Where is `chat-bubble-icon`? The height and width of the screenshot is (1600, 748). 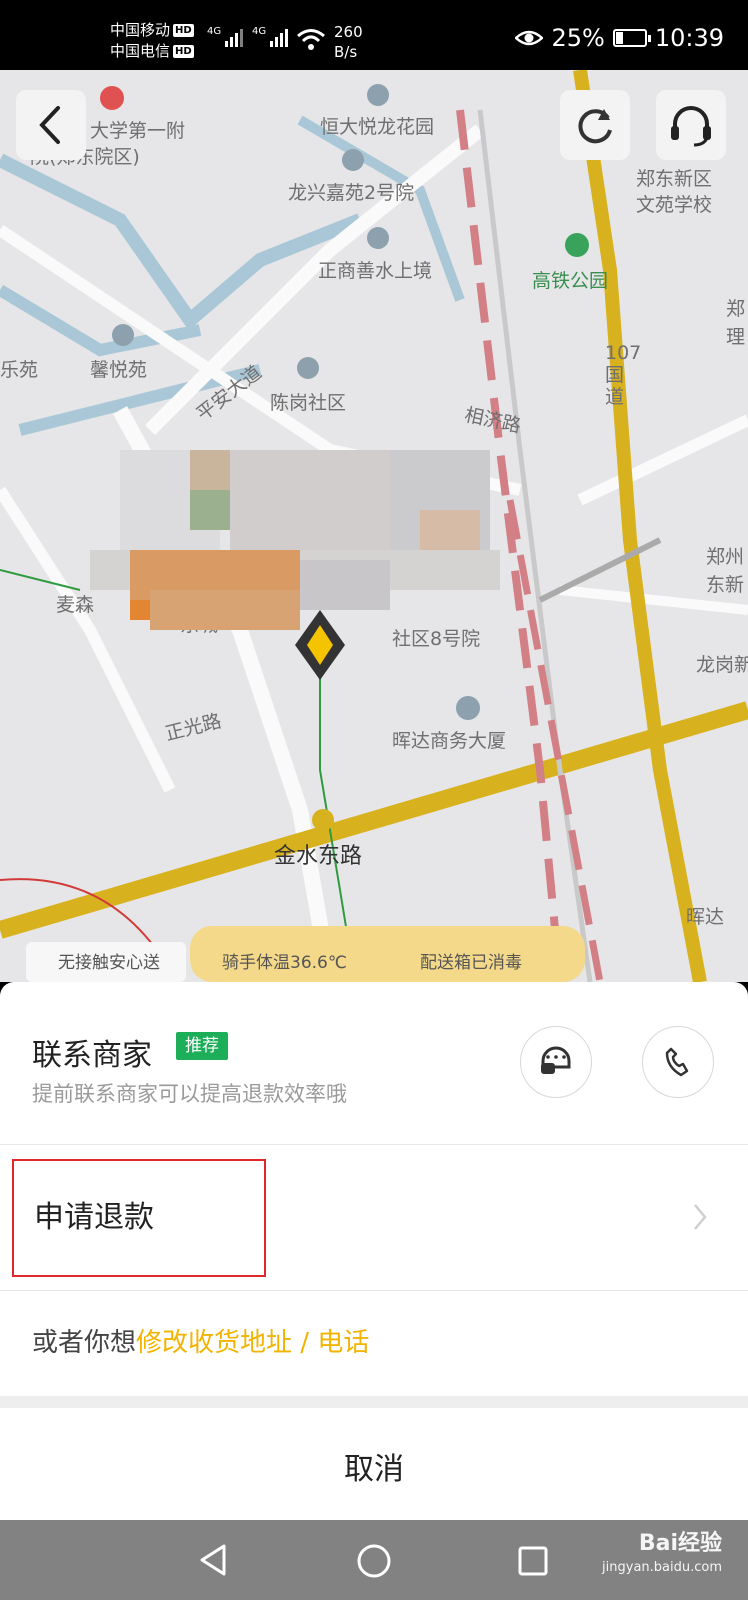
chat-bubble-icon is located at coordinates (556, 1060).